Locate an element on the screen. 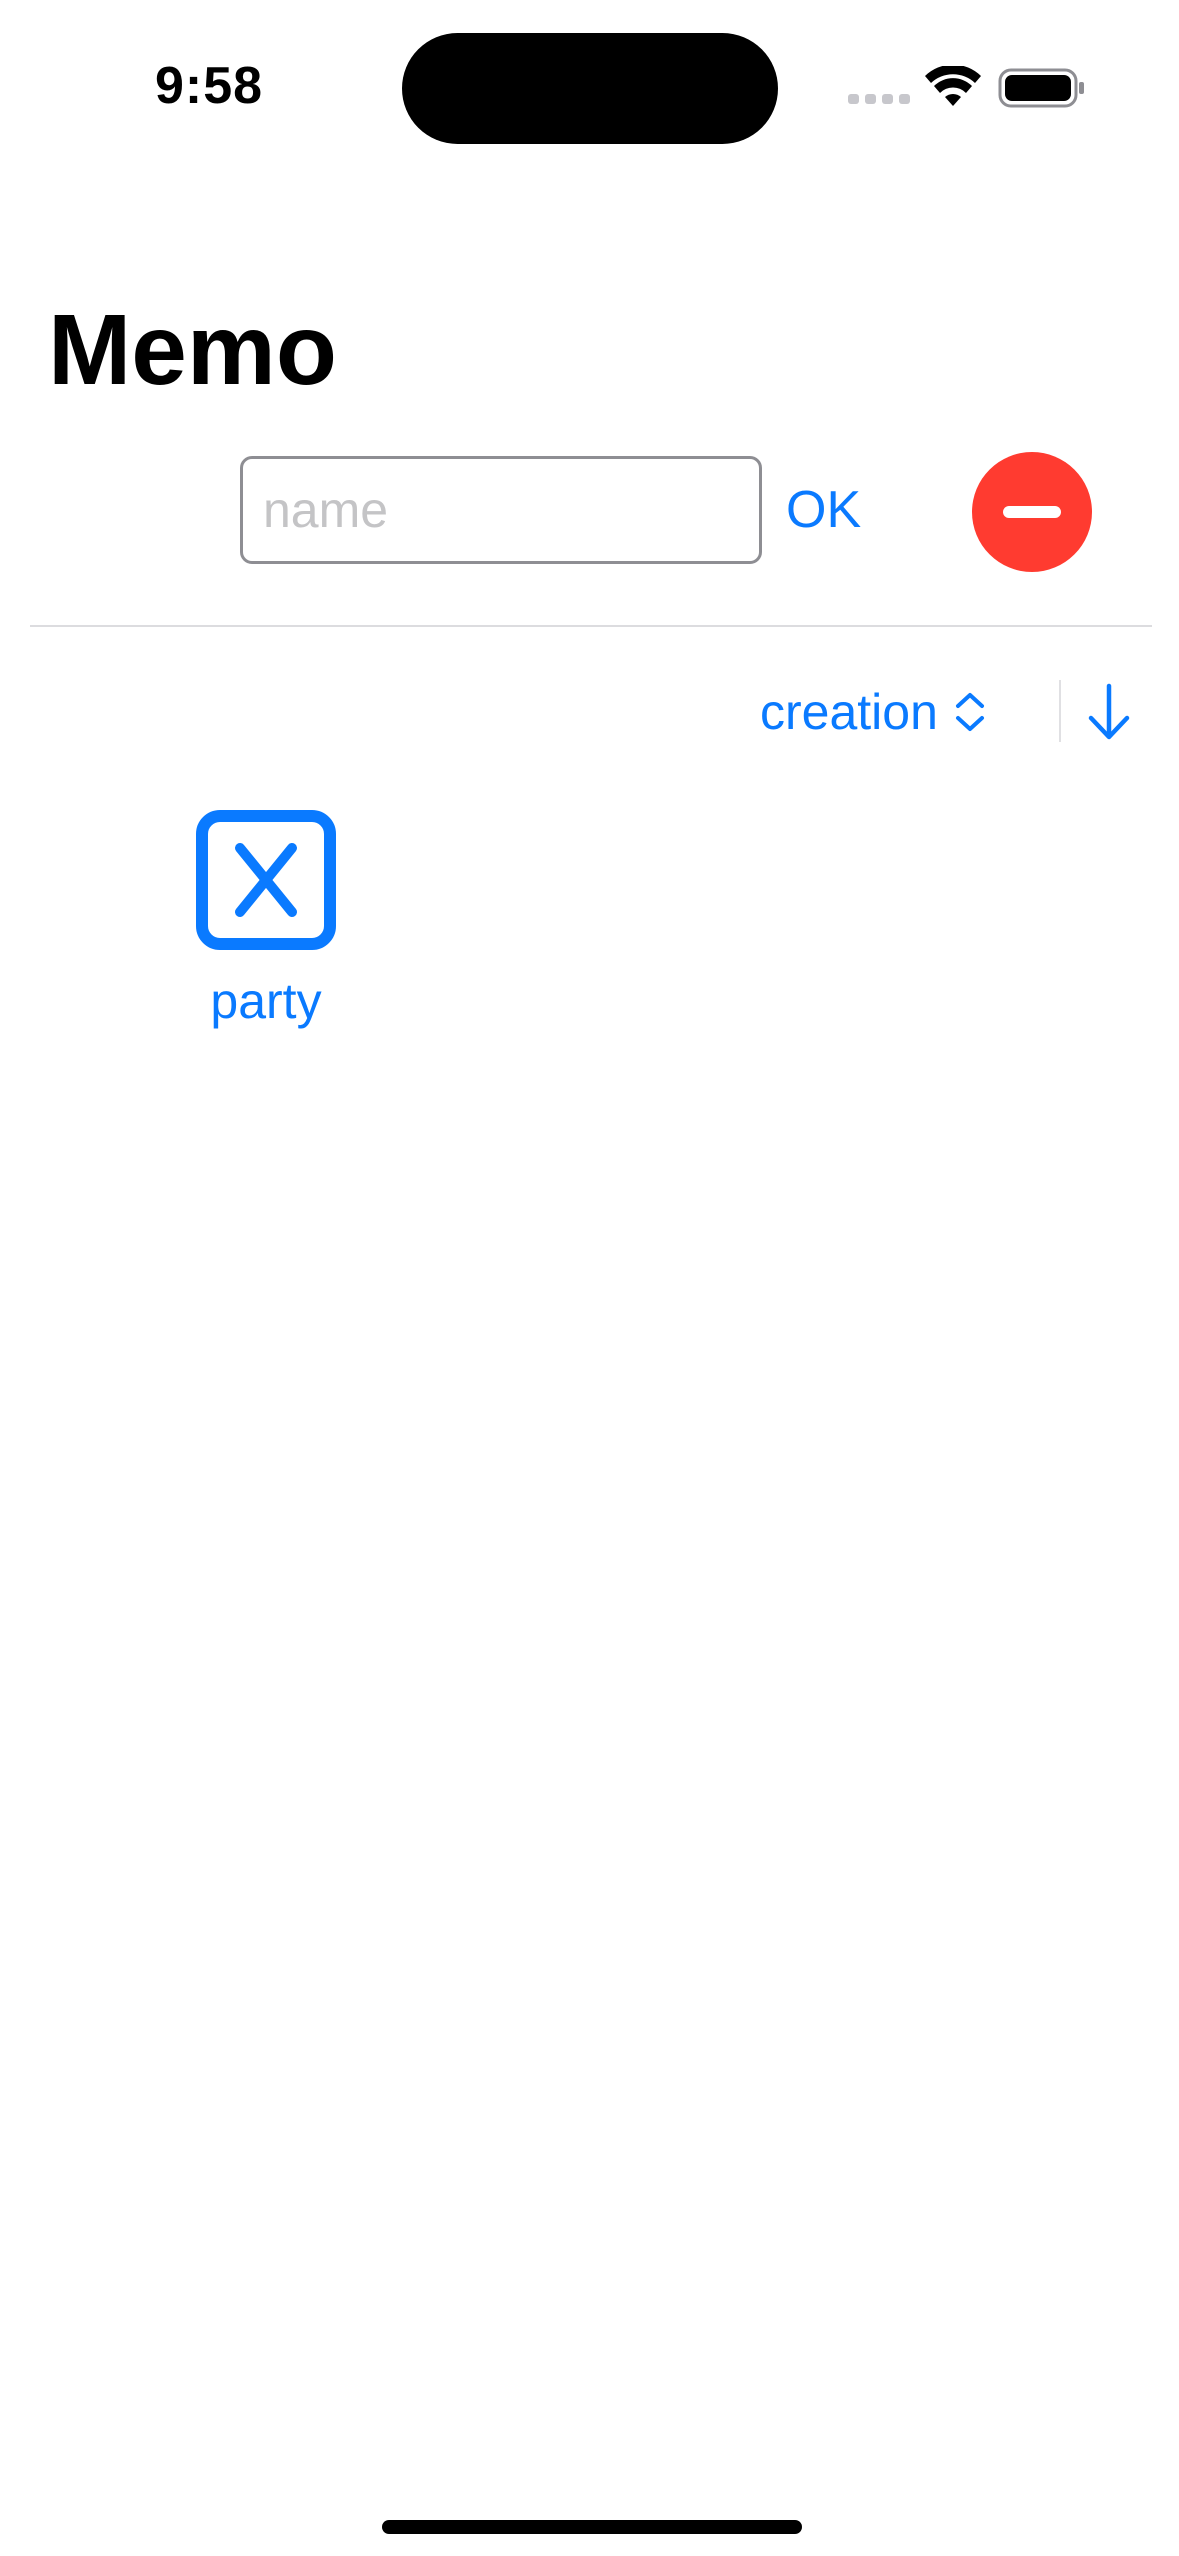 The image size is (1179, 2556). name-input is located at coordinates (501, 510).